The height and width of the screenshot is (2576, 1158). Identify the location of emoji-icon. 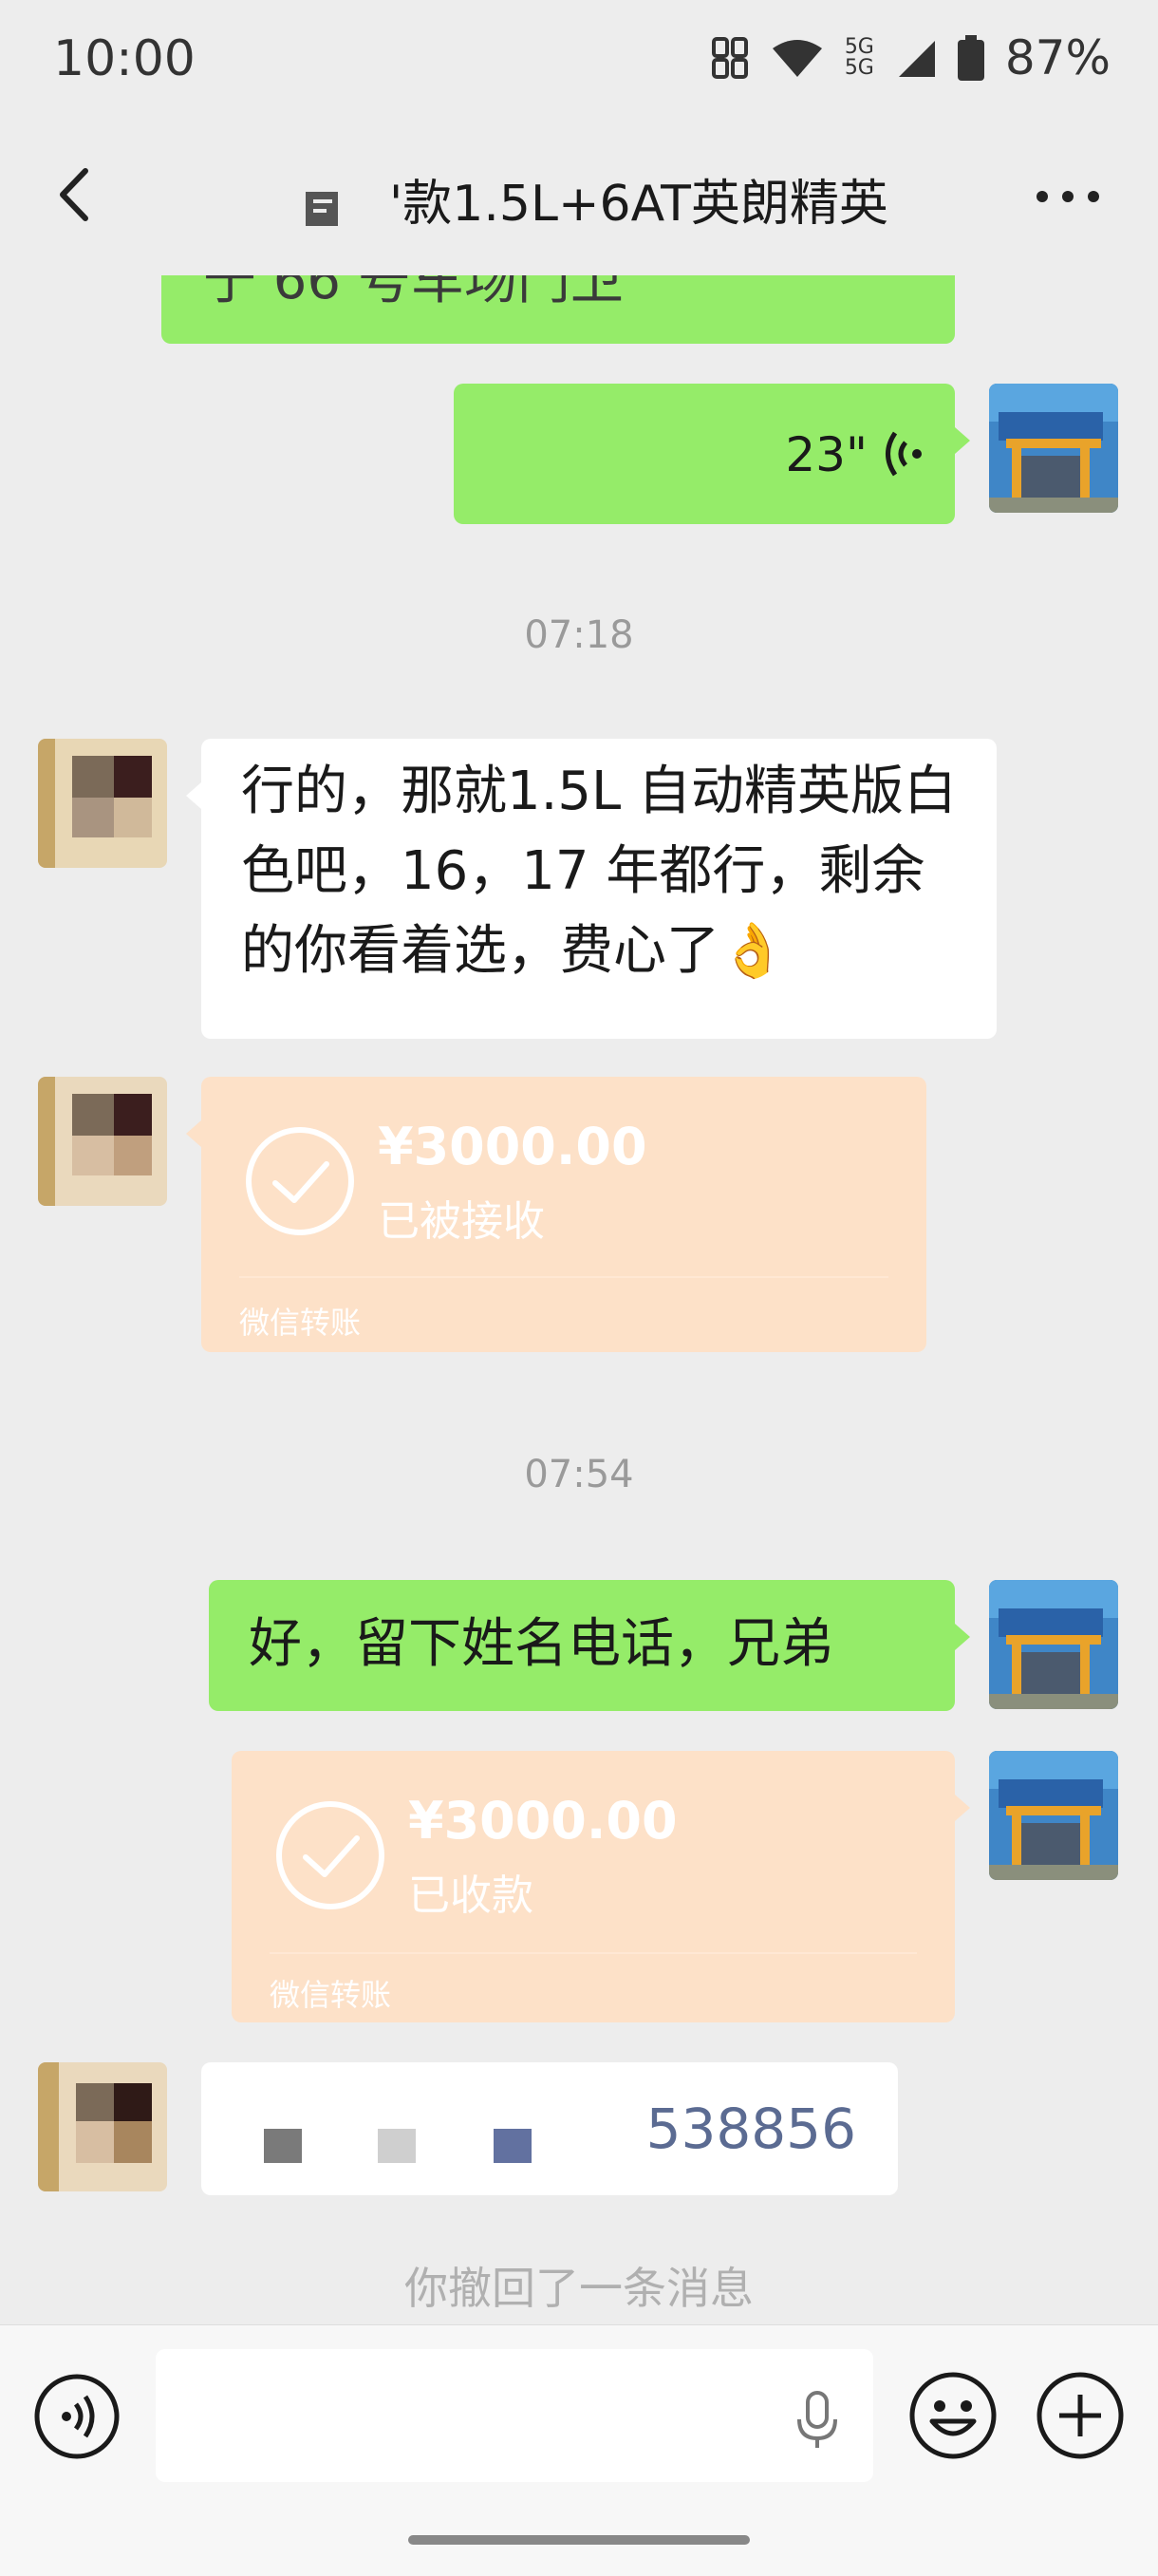
(953, 2415).